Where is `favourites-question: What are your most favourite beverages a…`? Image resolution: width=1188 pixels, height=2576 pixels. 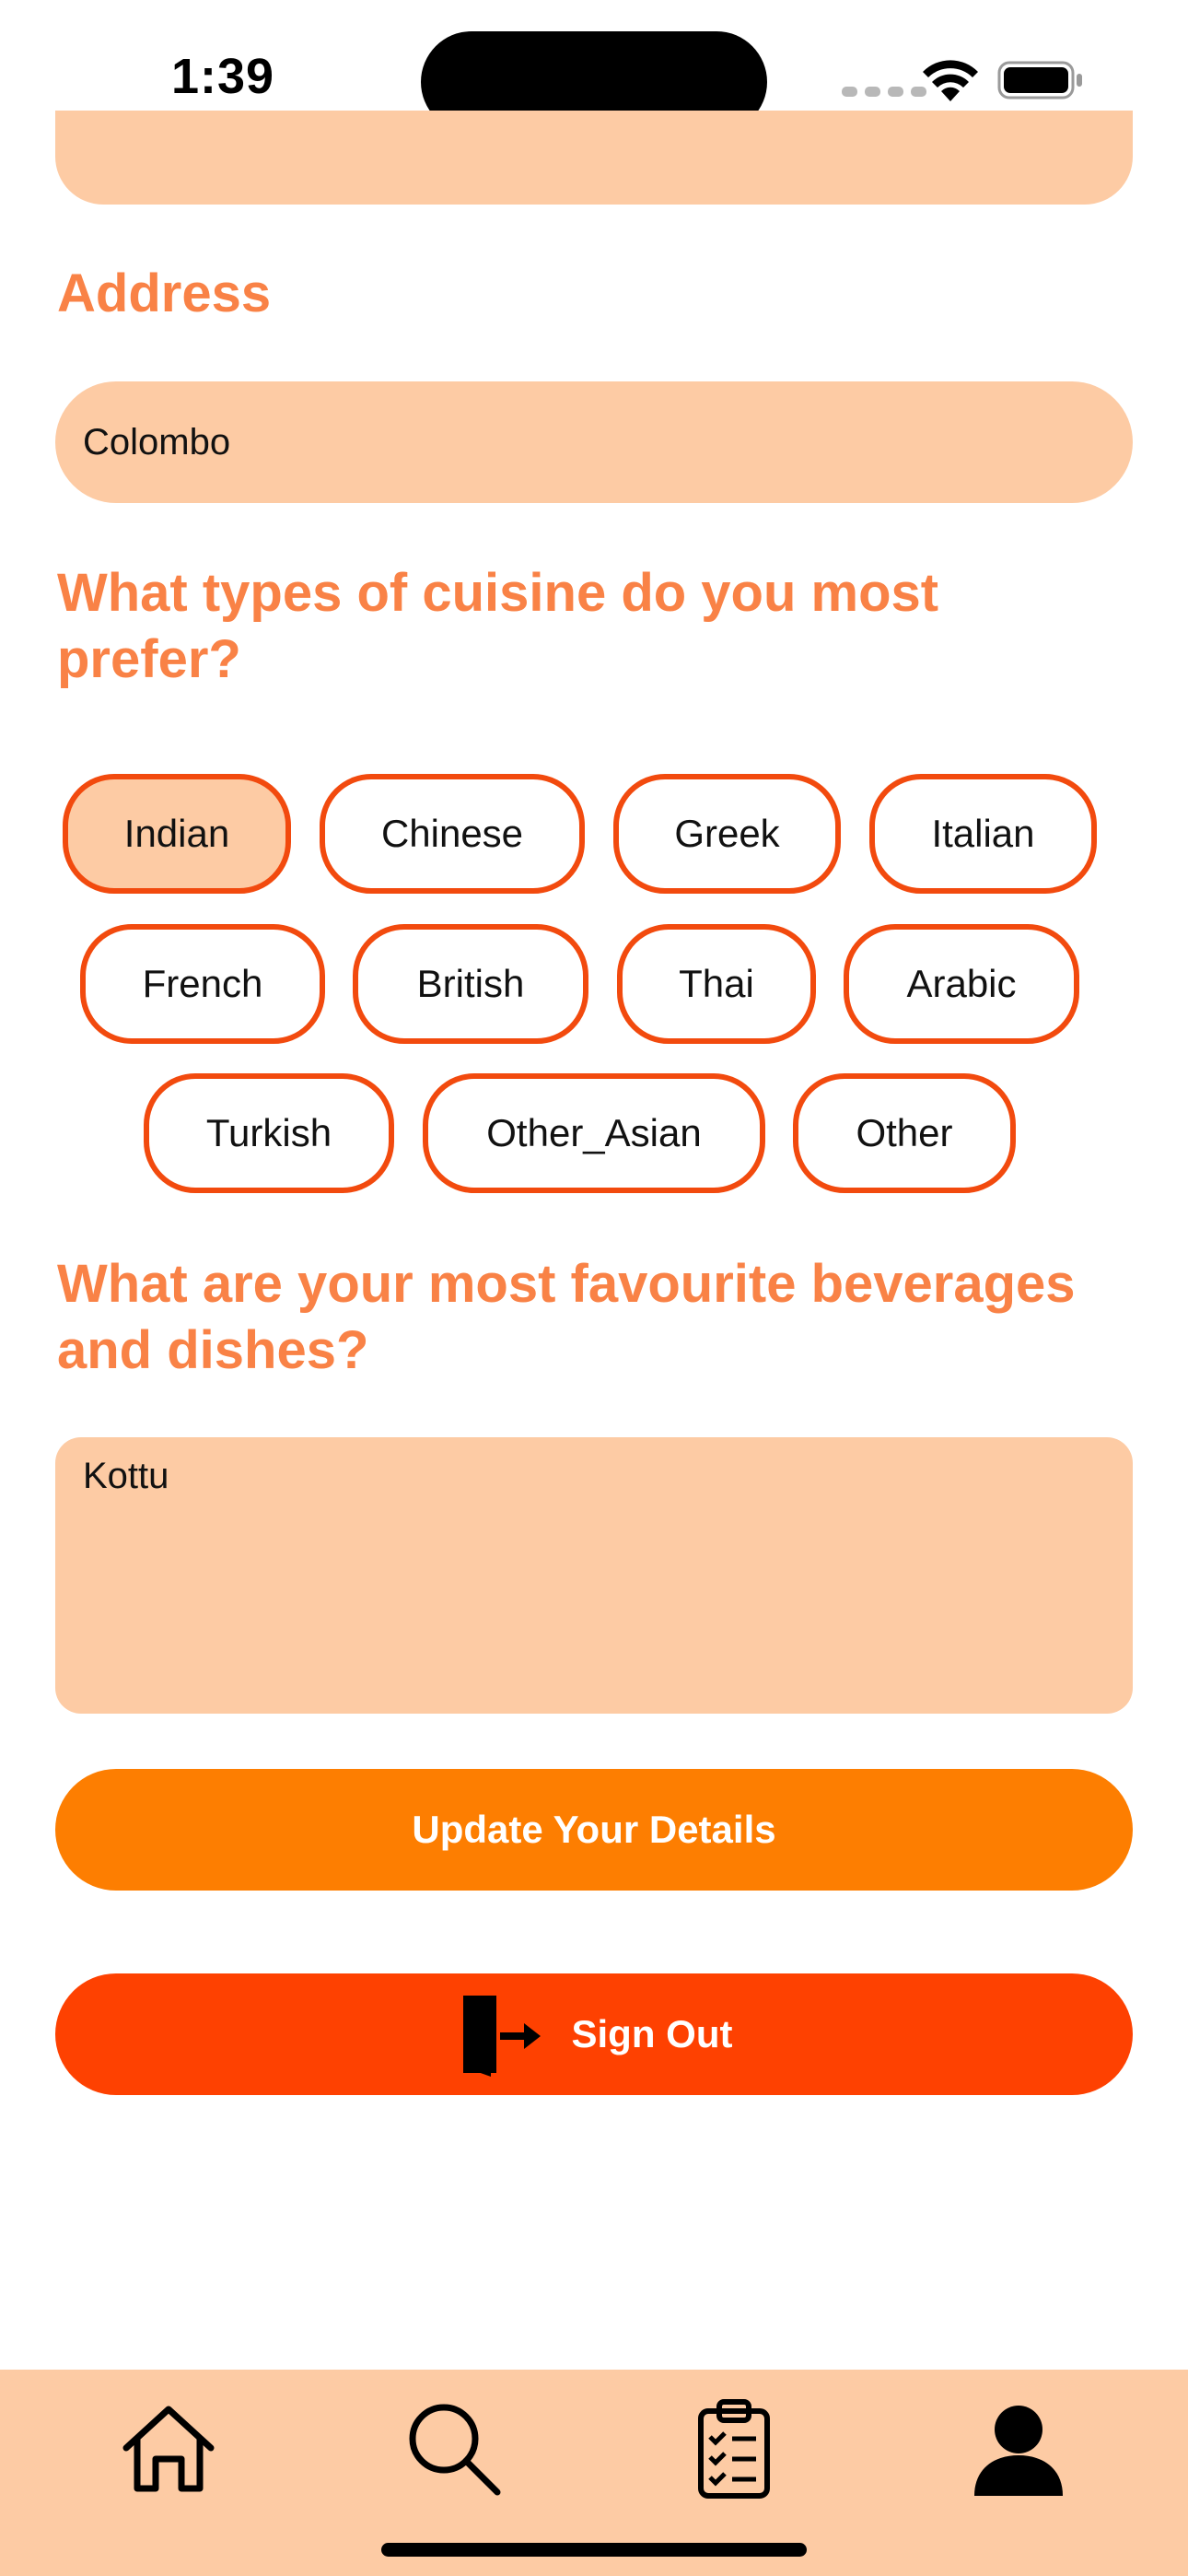
favourites-question: What are your most favourite beverages a… is located at coordinates (566, 1317).